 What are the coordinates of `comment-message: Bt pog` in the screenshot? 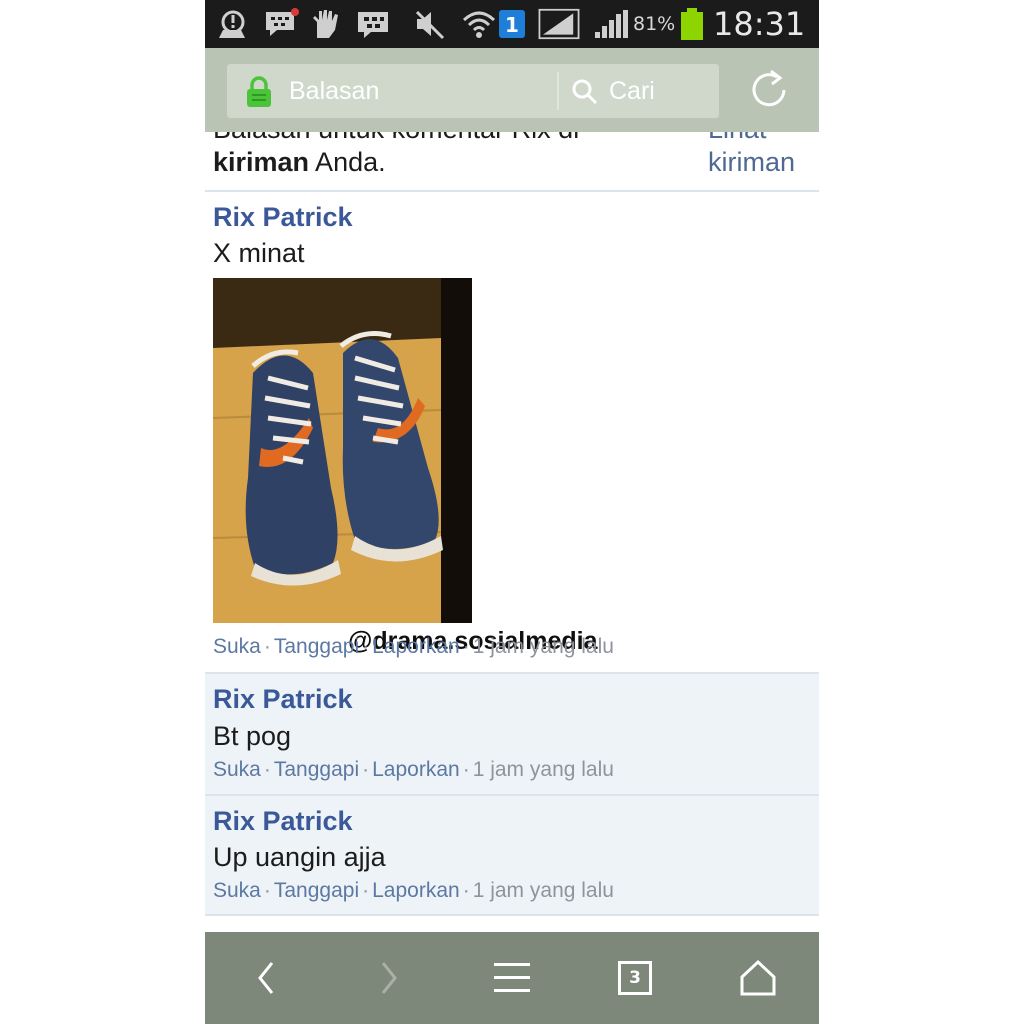 It's located at (252, 736).